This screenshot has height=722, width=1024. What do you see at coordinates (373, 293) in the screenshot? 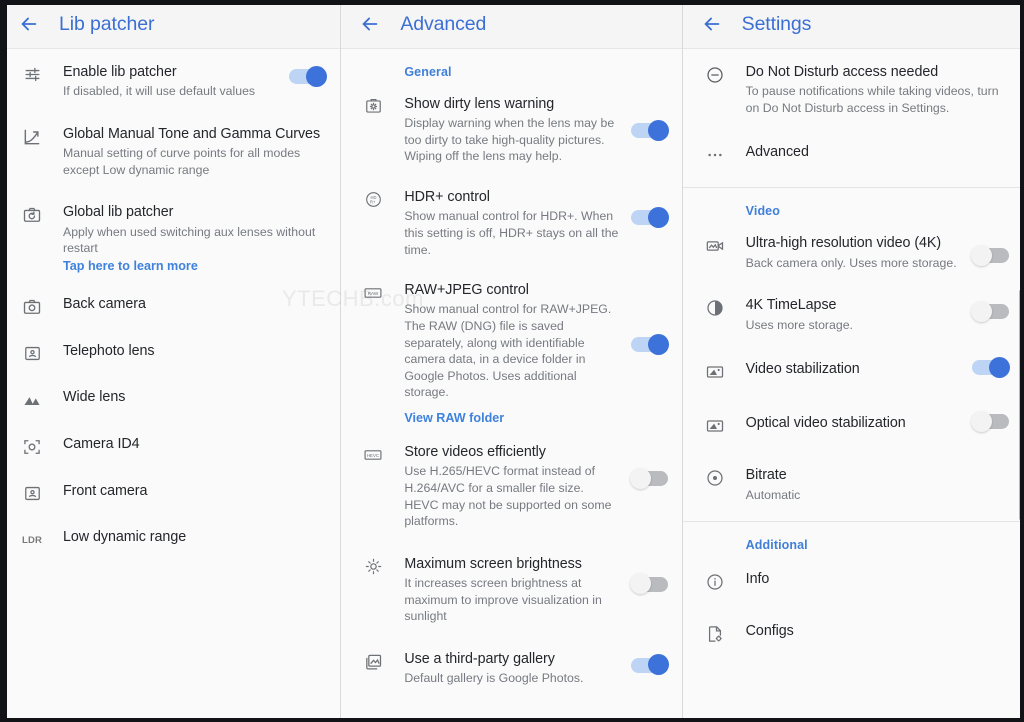
I see `svg-text: RAW` at bounding box center [373, 293].